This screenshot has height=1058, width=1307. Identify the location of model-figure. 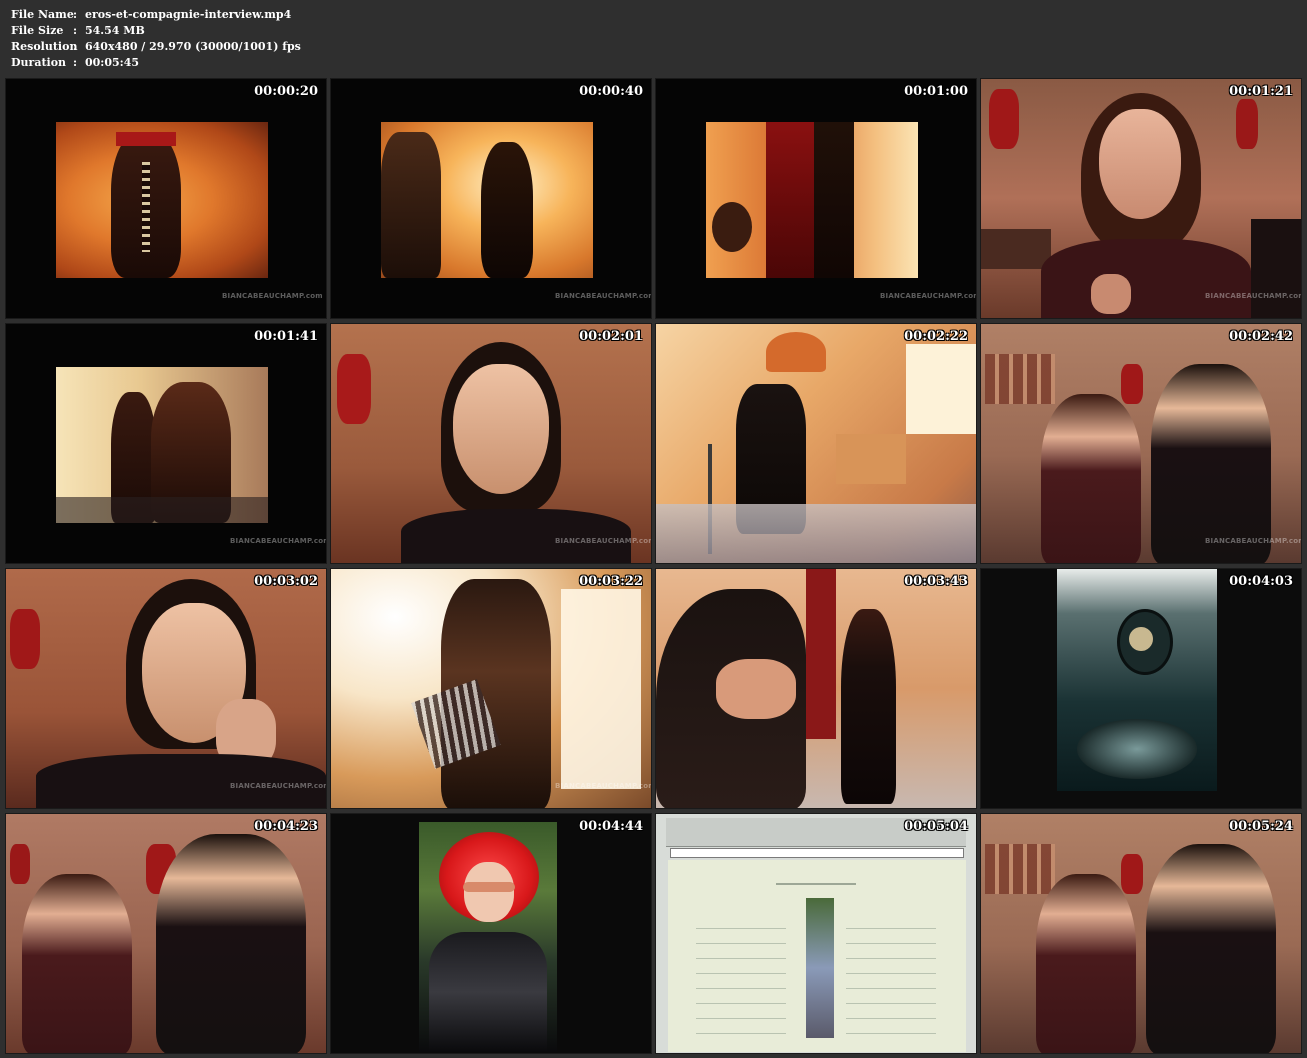
(868, 706).